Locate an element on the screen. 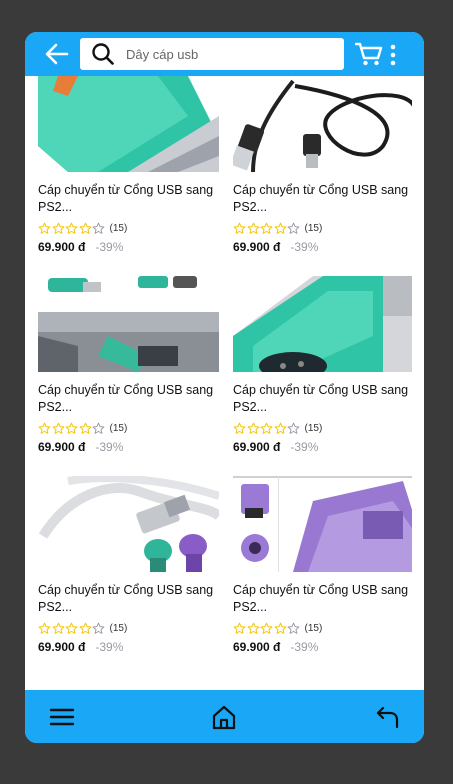 The width and height of the screenshot is (453, 784). undo-icon is located at coordinates (388, 717).